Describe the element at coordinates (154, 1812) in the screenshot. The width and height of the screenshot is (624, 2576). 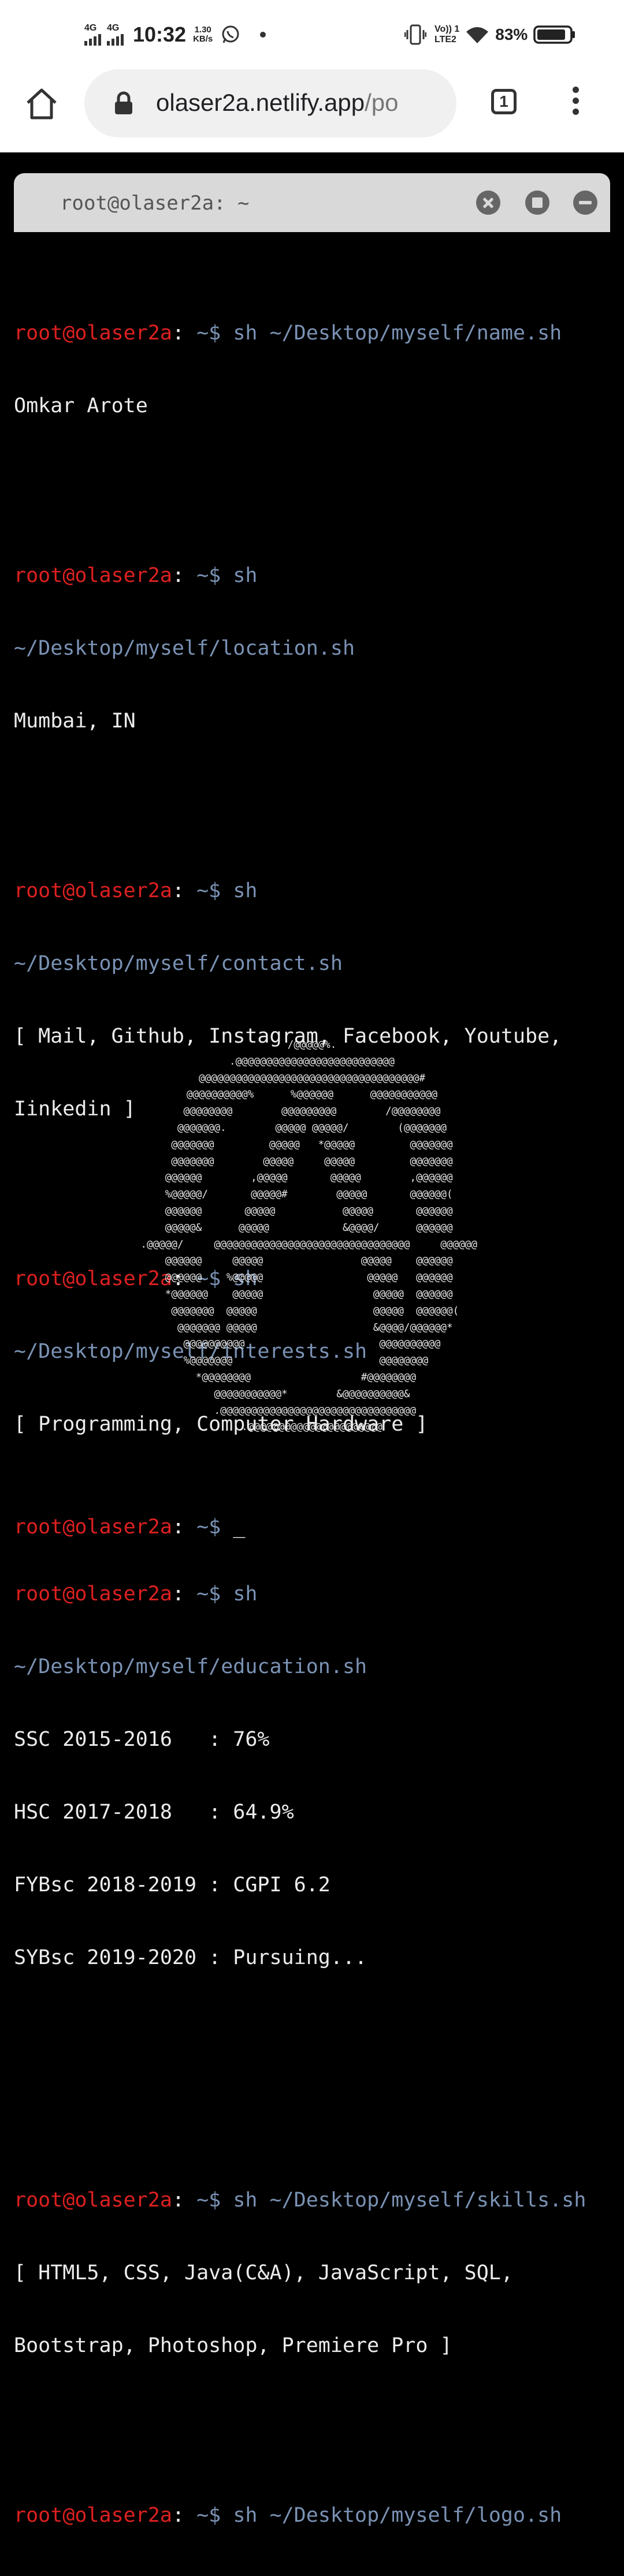
I see `output-line: HSC 2017-2018 : 64.9%` at that location.